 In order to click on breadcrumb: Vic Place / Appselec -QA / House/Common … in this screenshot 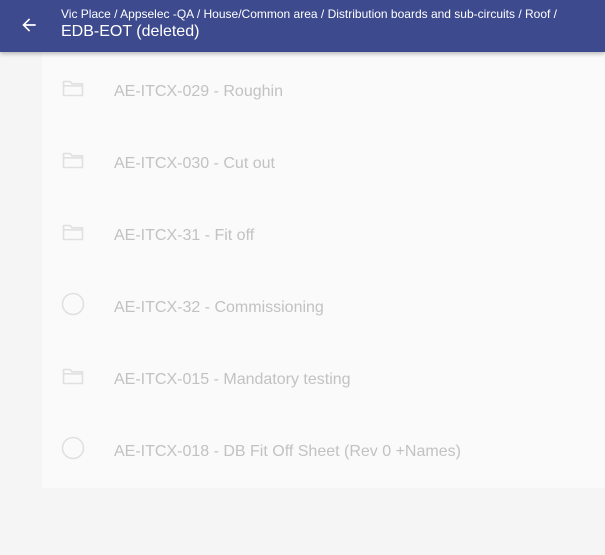, I will do `click(309, 14)`.